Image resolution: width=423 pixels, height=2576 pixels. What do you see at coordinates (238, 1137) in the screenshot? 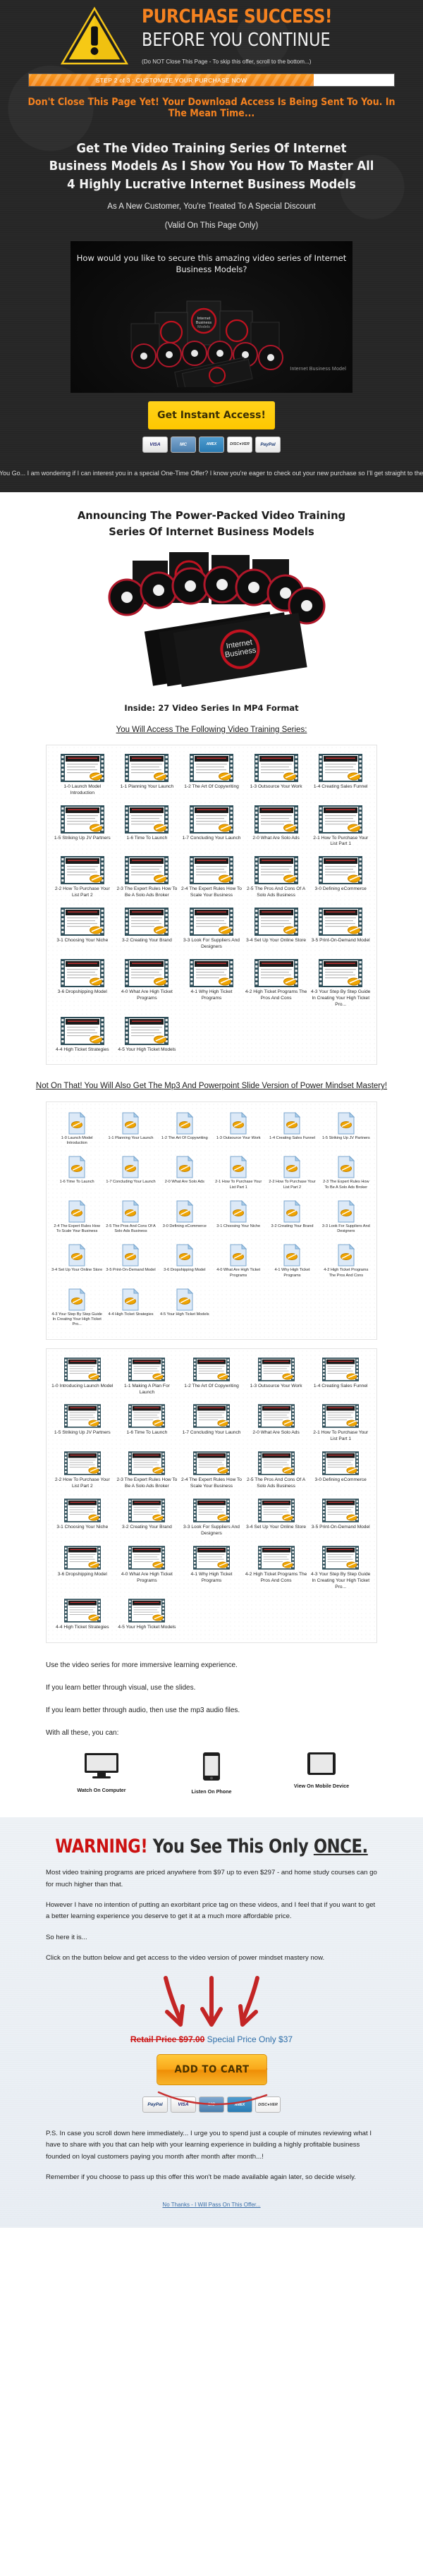
I see `file-label: 1-3 Outsource Your Work` at bounding box center [238, 1137].